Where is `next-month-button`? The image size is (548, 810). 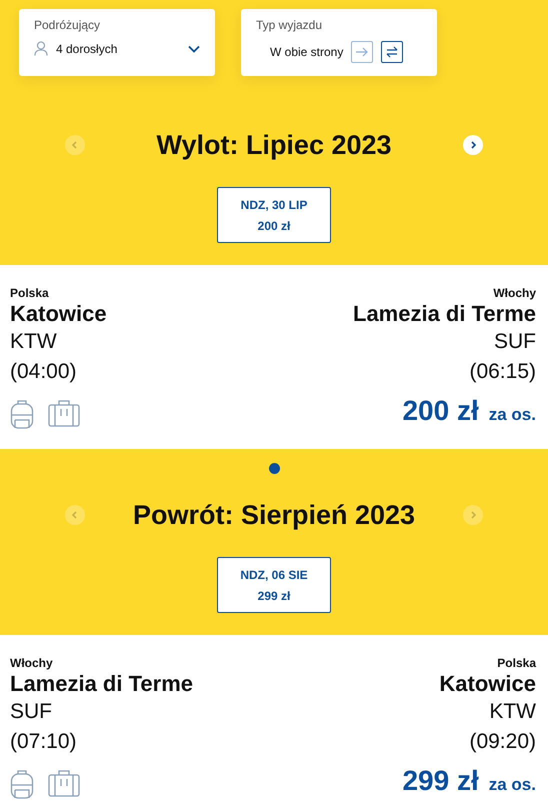 next-month-button is located at coordinates (472, 145).